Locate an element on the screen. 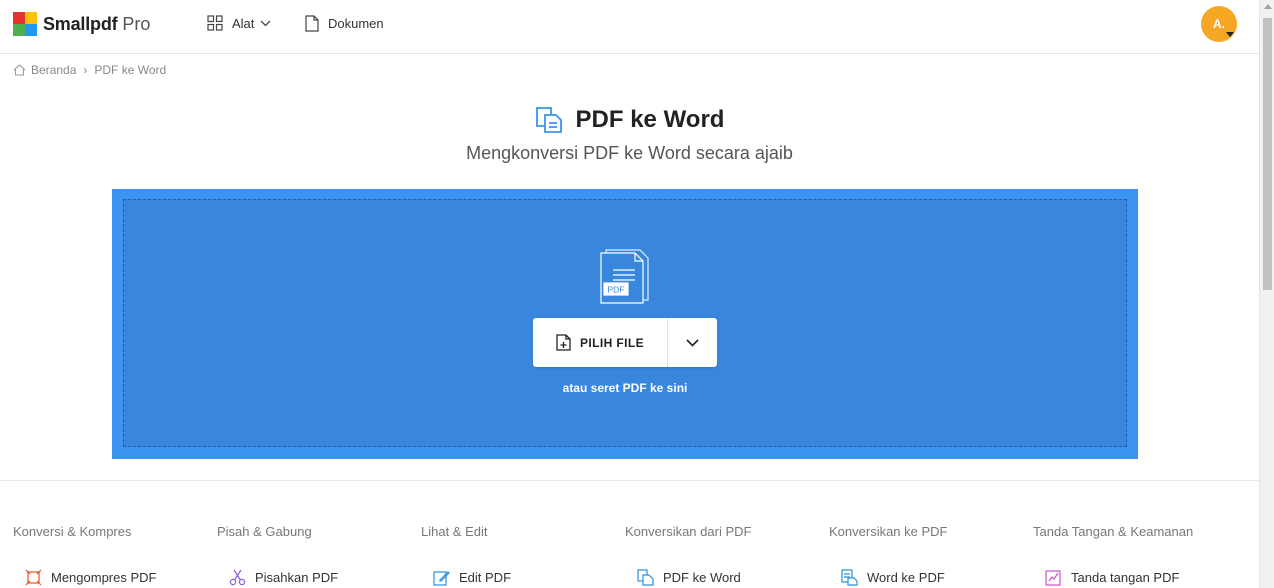 The image size is (1274, 588). nav-dokumen: Dokumen is located at coordinates (344, 23).